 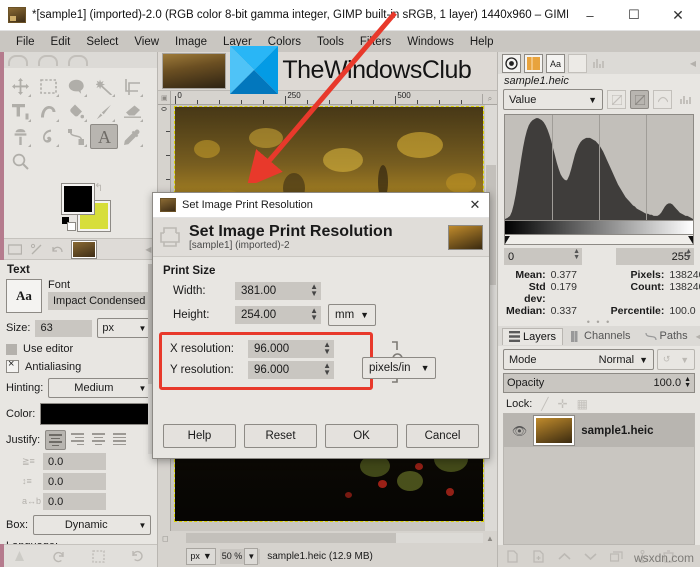 What do you see at coordinates (291, 349) in the screenshot?
I see `x-resolution-input: 96.000 ▲ ▼` at bounding box center [291, 349].